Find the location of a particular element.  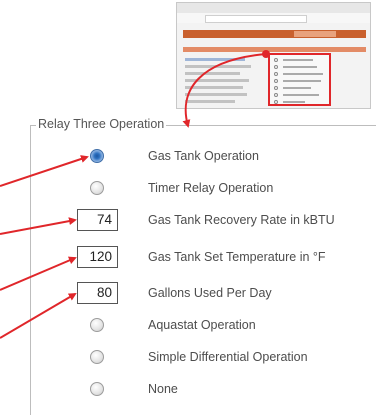

option-aquastat-operation: Aquastat Operation is located at coordinates (188, 325).